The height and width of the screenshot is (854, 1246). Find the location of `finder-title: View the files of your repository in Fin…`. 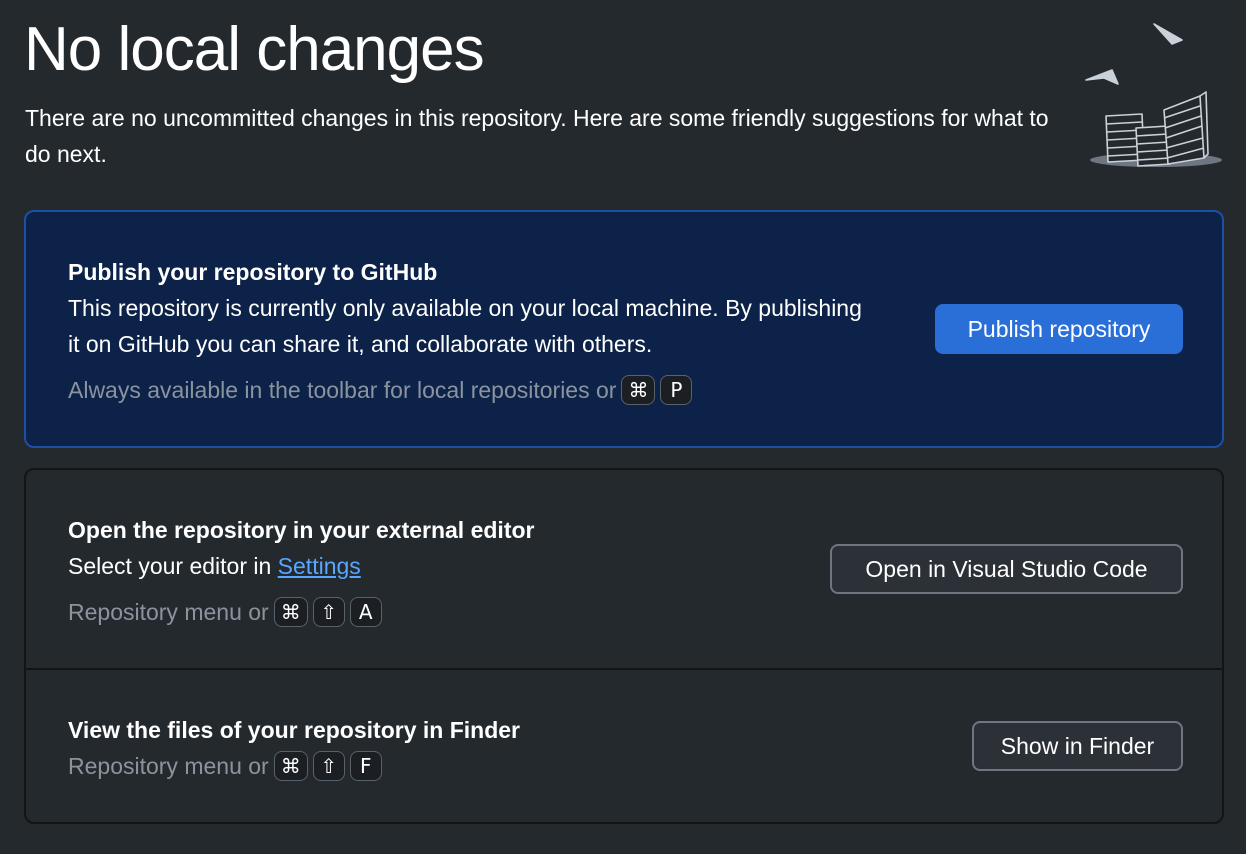

finder-title: View the files of your repository in Fin… is located at coordinates (294, 730).